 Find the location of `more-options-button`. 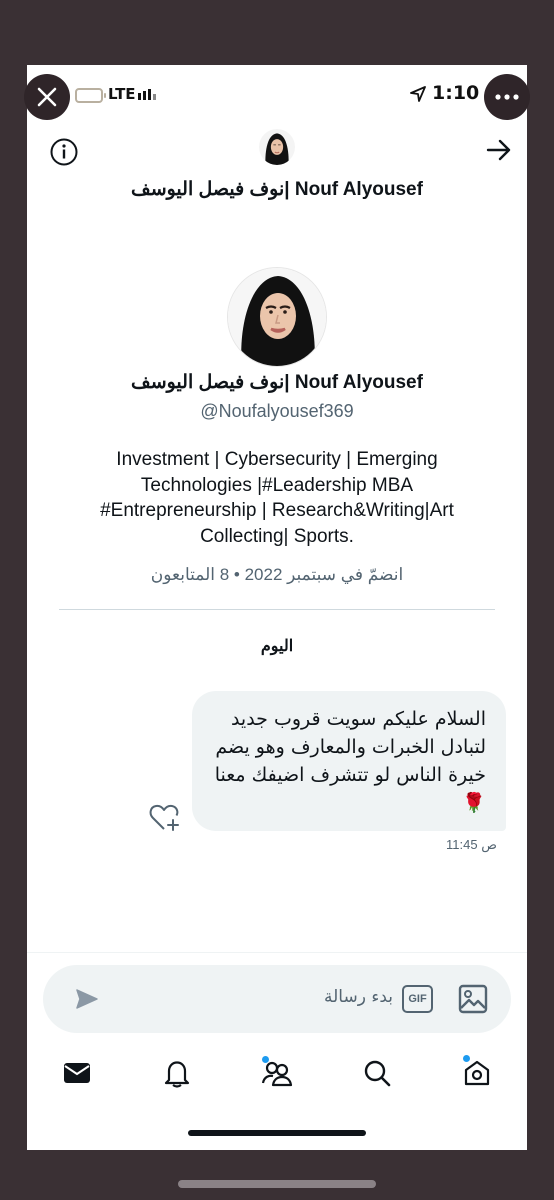

more-options-button is located at coordinates (507, 97).